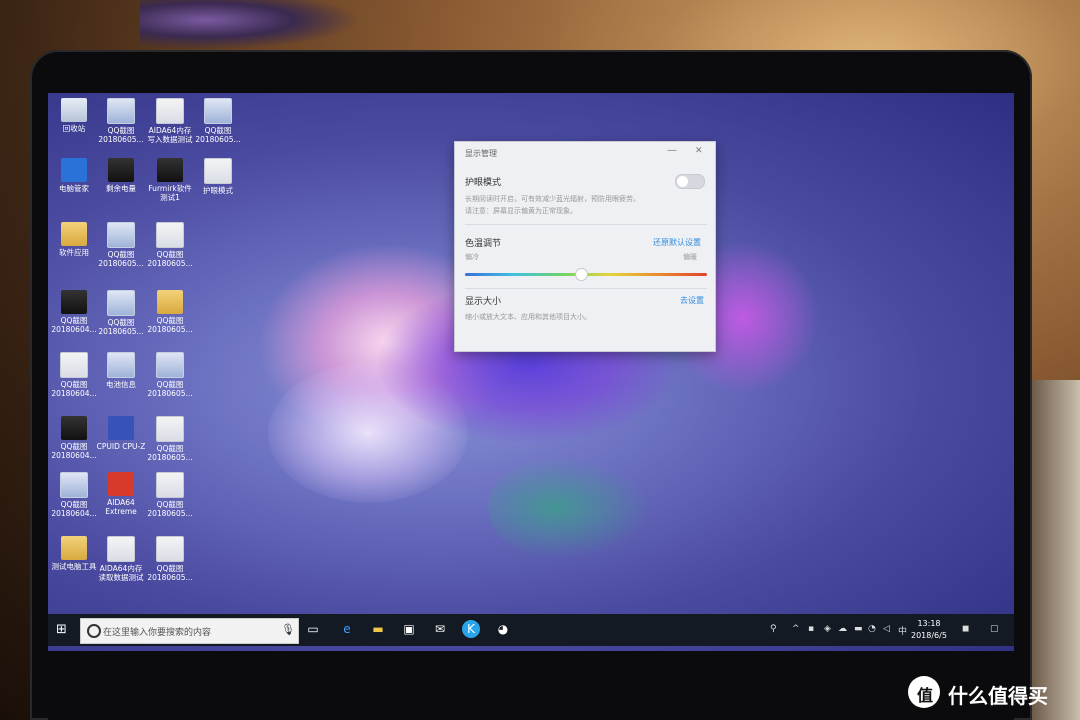 The height and width of the screenshot is (720, 1080). I want to click on mail-icon: ✉, so click(440, 629).